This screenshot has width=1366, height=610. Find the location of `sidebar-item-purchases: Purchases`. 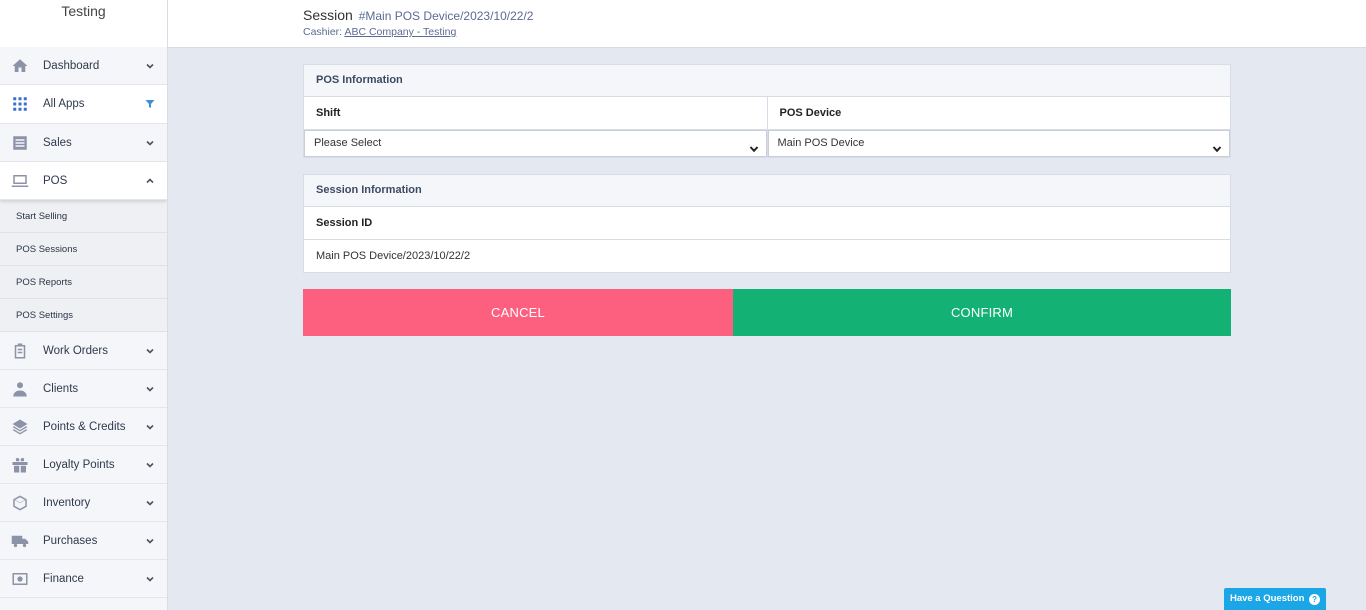

sidebar-item-purchases: Purchases is located at coordinates (83, 541).